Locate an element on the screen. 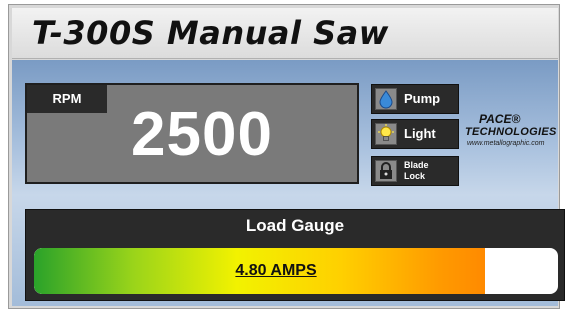 This screenshot has height=313, width=566. water-drop-icon is located at coordinates (386, 99).